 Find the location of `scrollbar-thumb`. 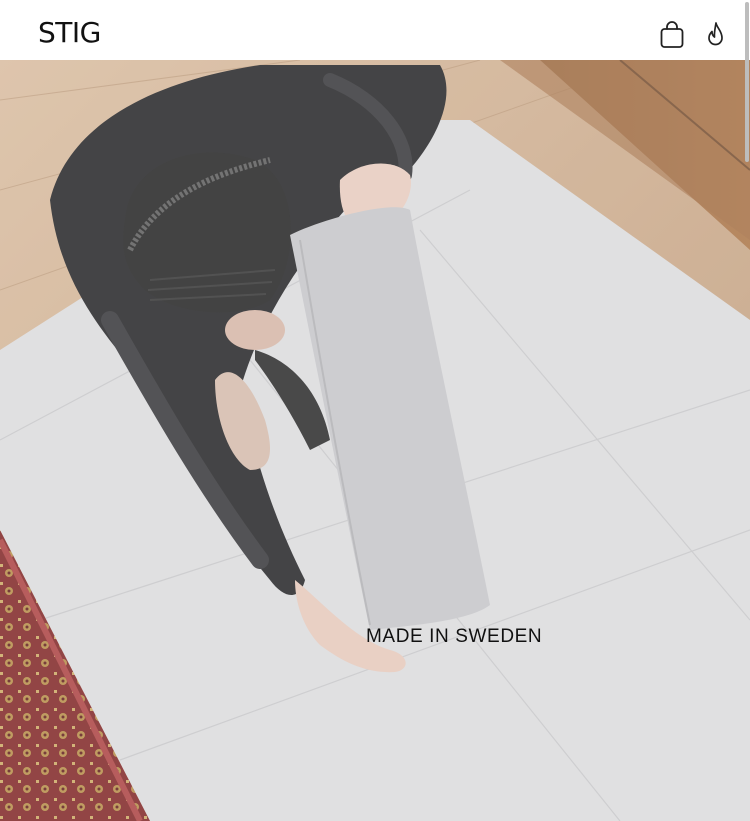

scrollbar-thumb is located at coordinates (747, 82).